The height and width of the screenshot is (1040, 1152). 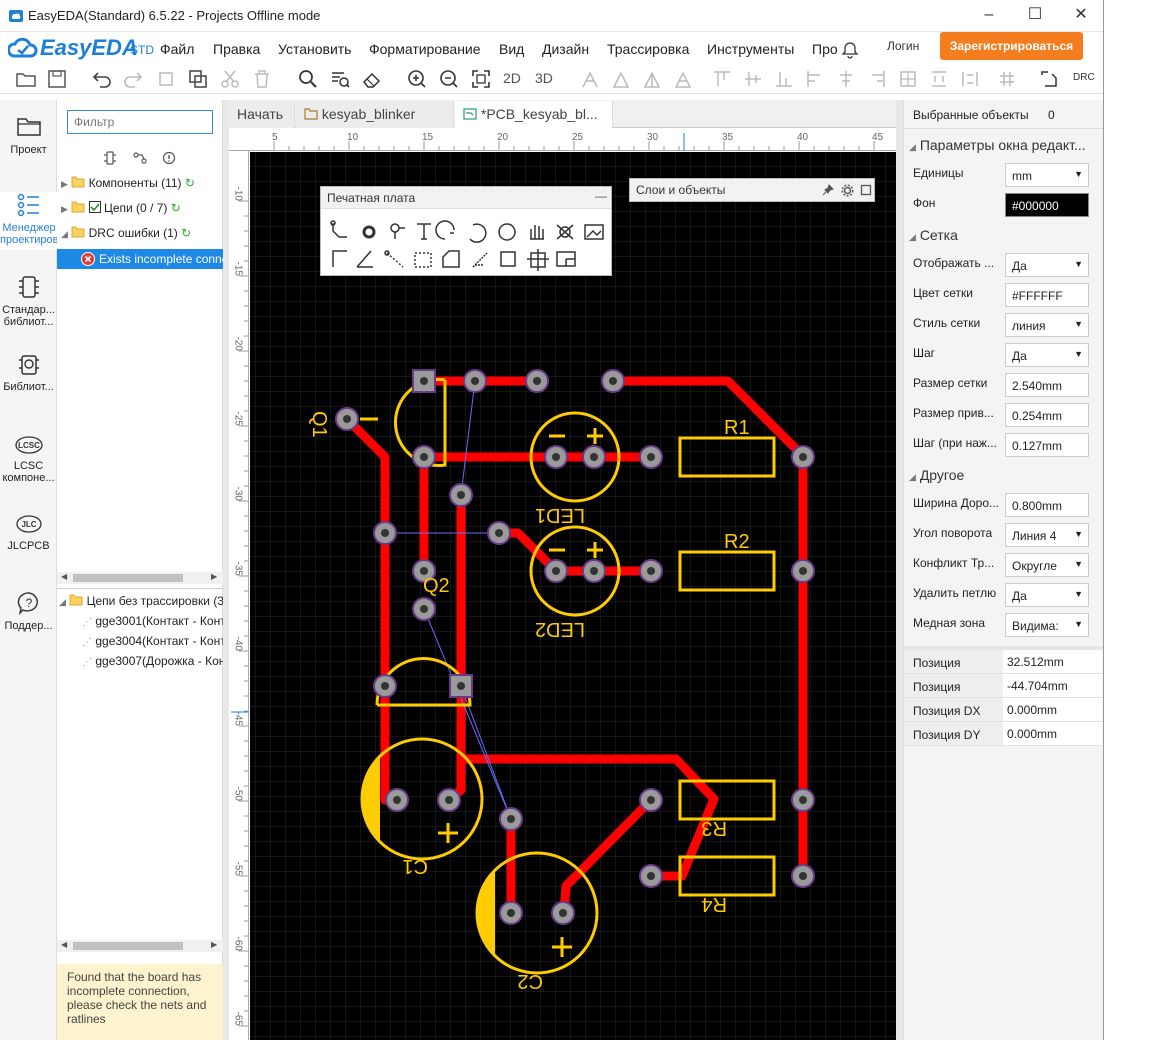 What do you see at coordinates (110, 158) in the screenshot?
I see `components-view-icon` at bounding box center [110, 158].